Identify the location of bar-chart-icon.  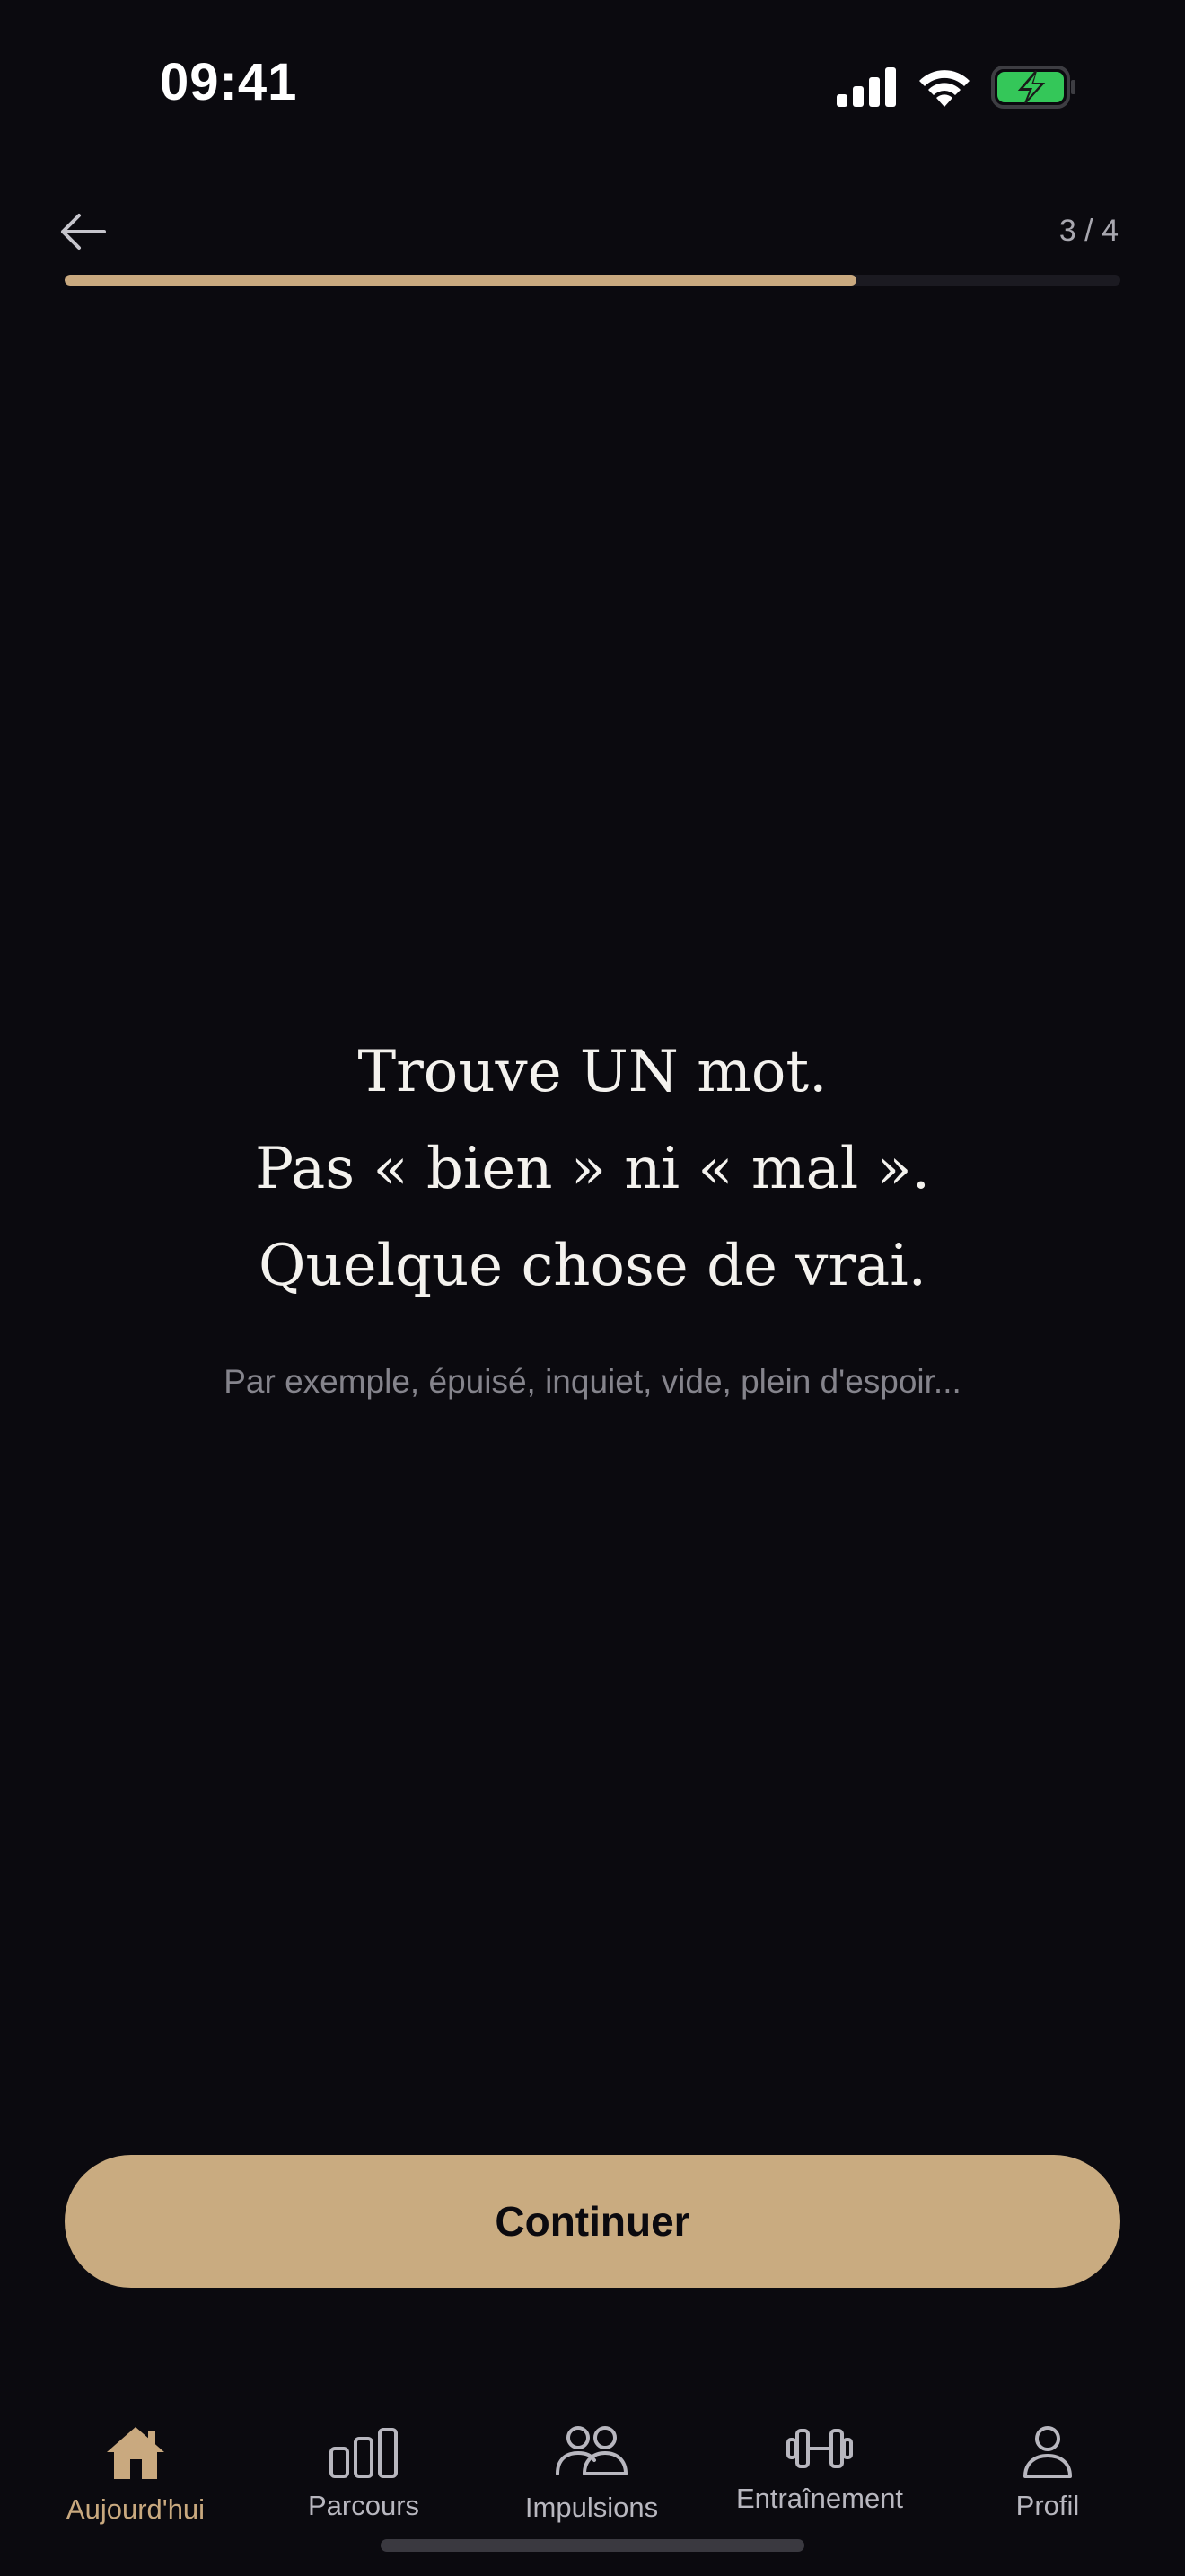
(363, 2453).